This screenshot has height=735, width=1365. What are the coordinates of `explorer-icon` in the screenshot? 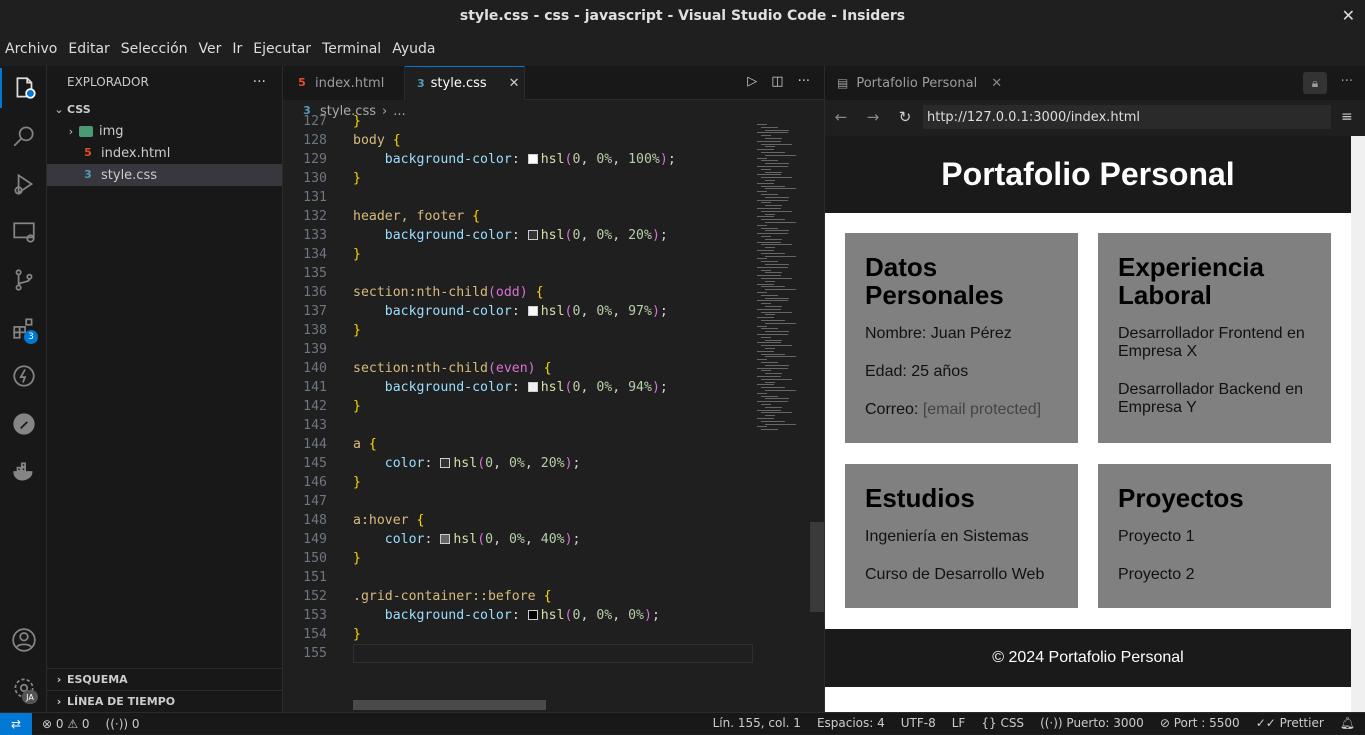 It's located at (23, 88).